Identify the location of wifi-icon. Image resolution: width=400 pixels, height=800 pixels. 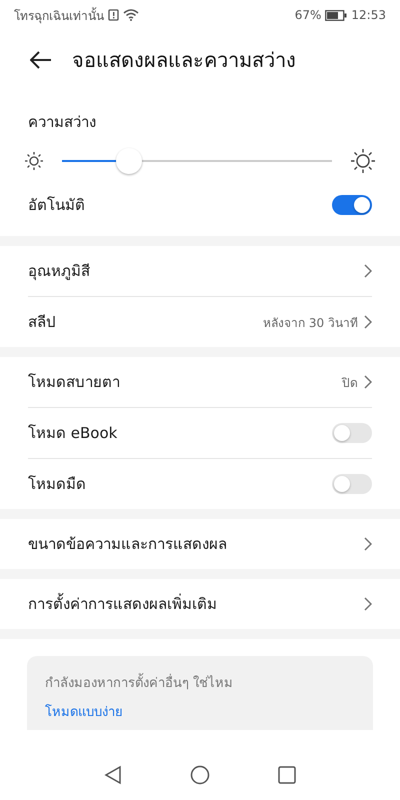
(131, 15).